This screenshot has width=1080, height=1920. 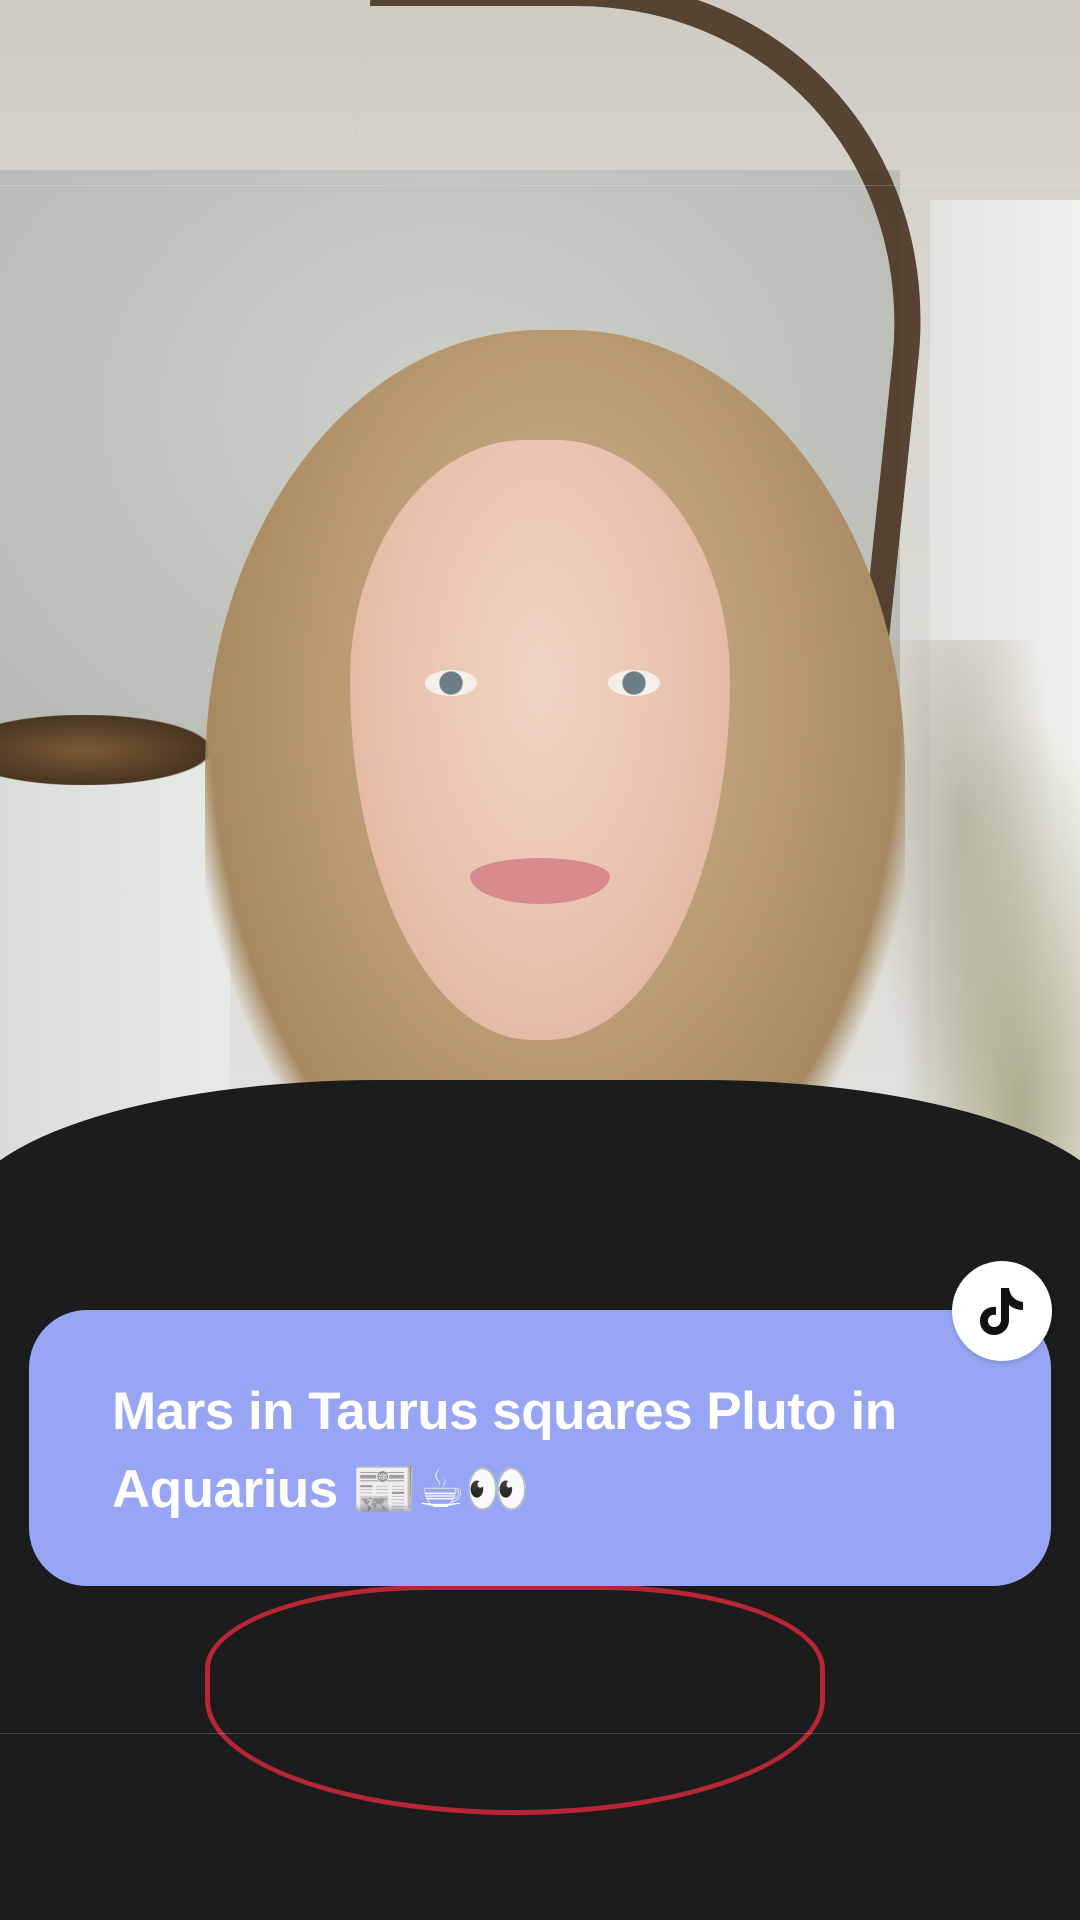 I want to click on tiktok-badge, so click(x=1002, y=1311).